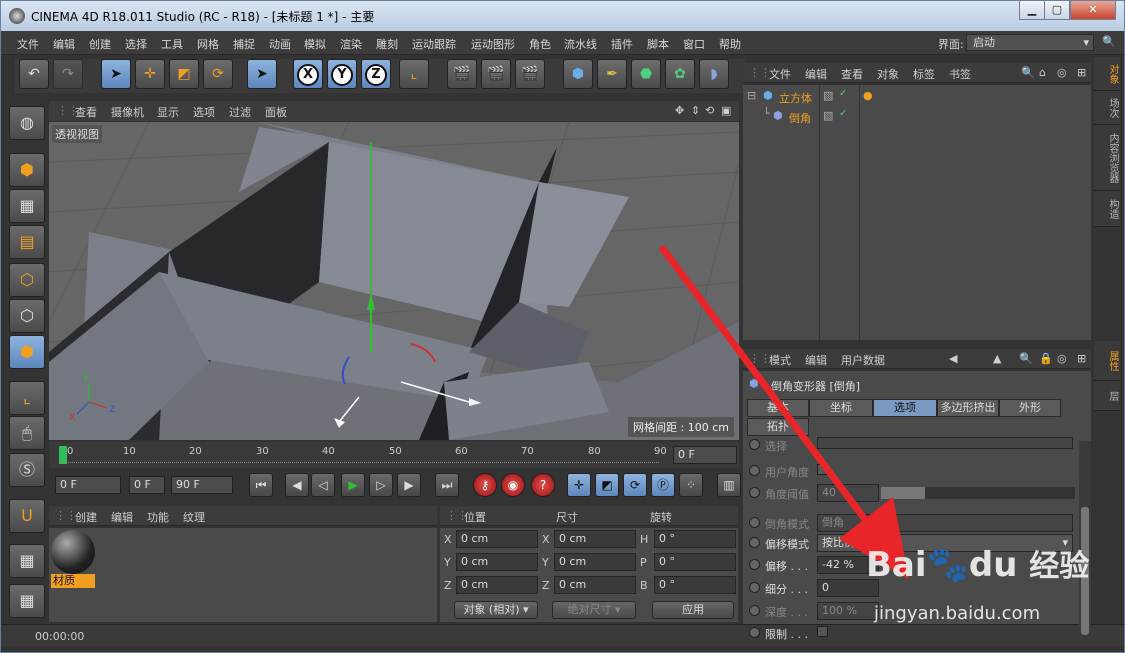  What do you see at coordinates (978, 586) in the screenshot?
I see `baidu-watermark: Bai🐾du 经验 jingyan.baidu.com` at bounding box center [978, 586].